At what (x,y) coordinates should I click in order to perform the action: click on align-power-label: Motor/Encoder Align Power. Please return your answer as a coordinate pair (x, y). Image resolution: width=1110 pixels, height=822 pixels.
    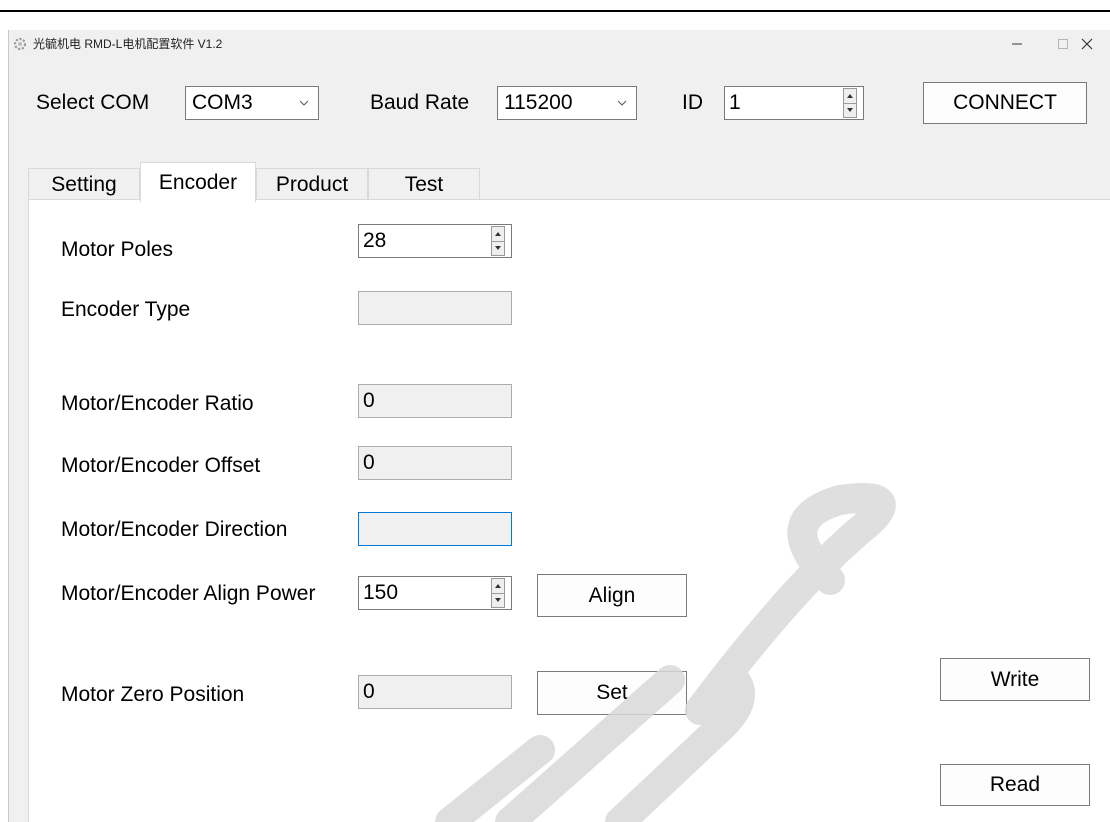
    Looking at the image, I should click on (188, 593).